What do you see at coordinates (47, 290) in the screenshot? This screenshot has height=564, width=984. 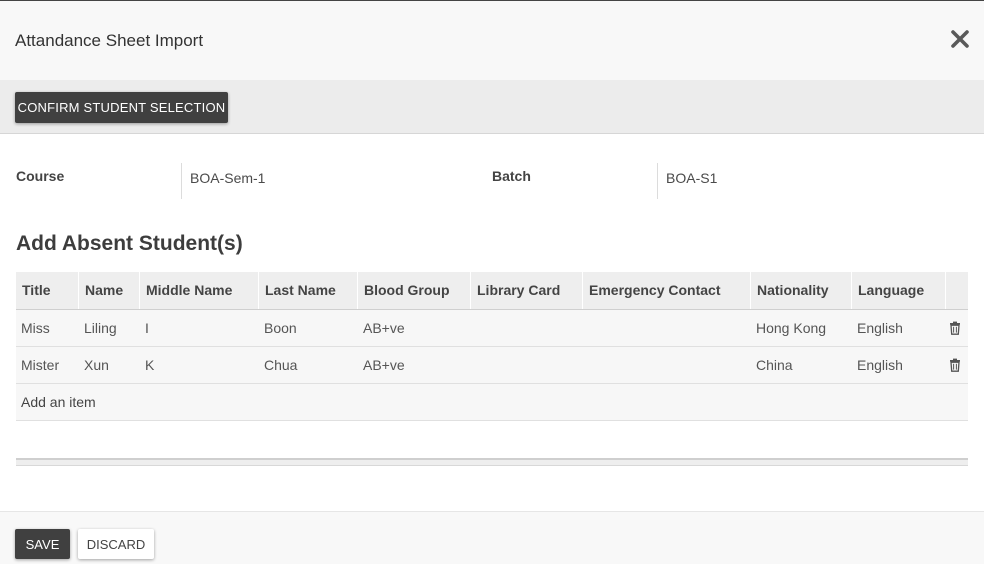 I see `column-header-title: Title` at bounding box center [47, 290].